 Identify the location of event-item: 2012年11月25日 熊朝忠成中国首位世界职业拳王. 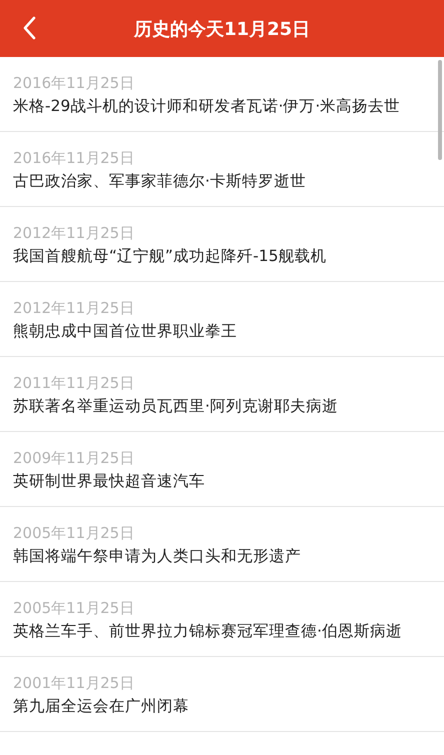
(222, 319).